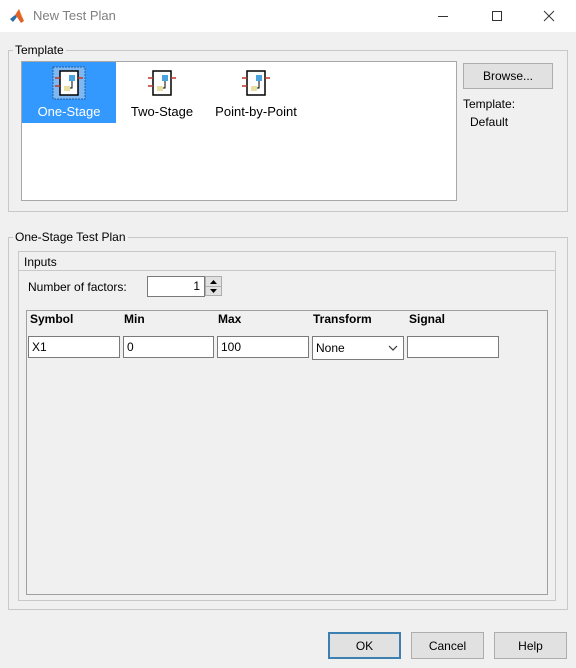 This screenshot has height=668, width=576. What do you see at coordinates (447, 645) in the screenshot?
I see `cancel-button: Cancel` at bounding box center [447, 645].